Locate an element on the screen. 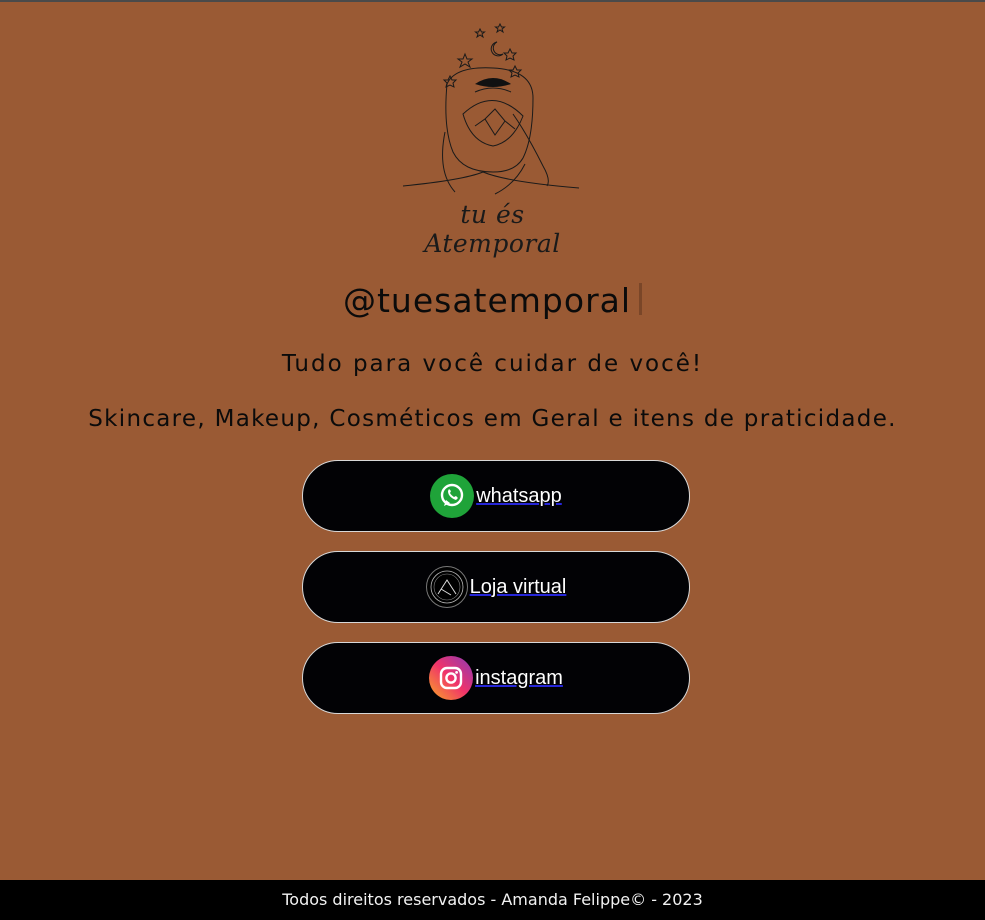  top-border is located at coordinates (492, 1).